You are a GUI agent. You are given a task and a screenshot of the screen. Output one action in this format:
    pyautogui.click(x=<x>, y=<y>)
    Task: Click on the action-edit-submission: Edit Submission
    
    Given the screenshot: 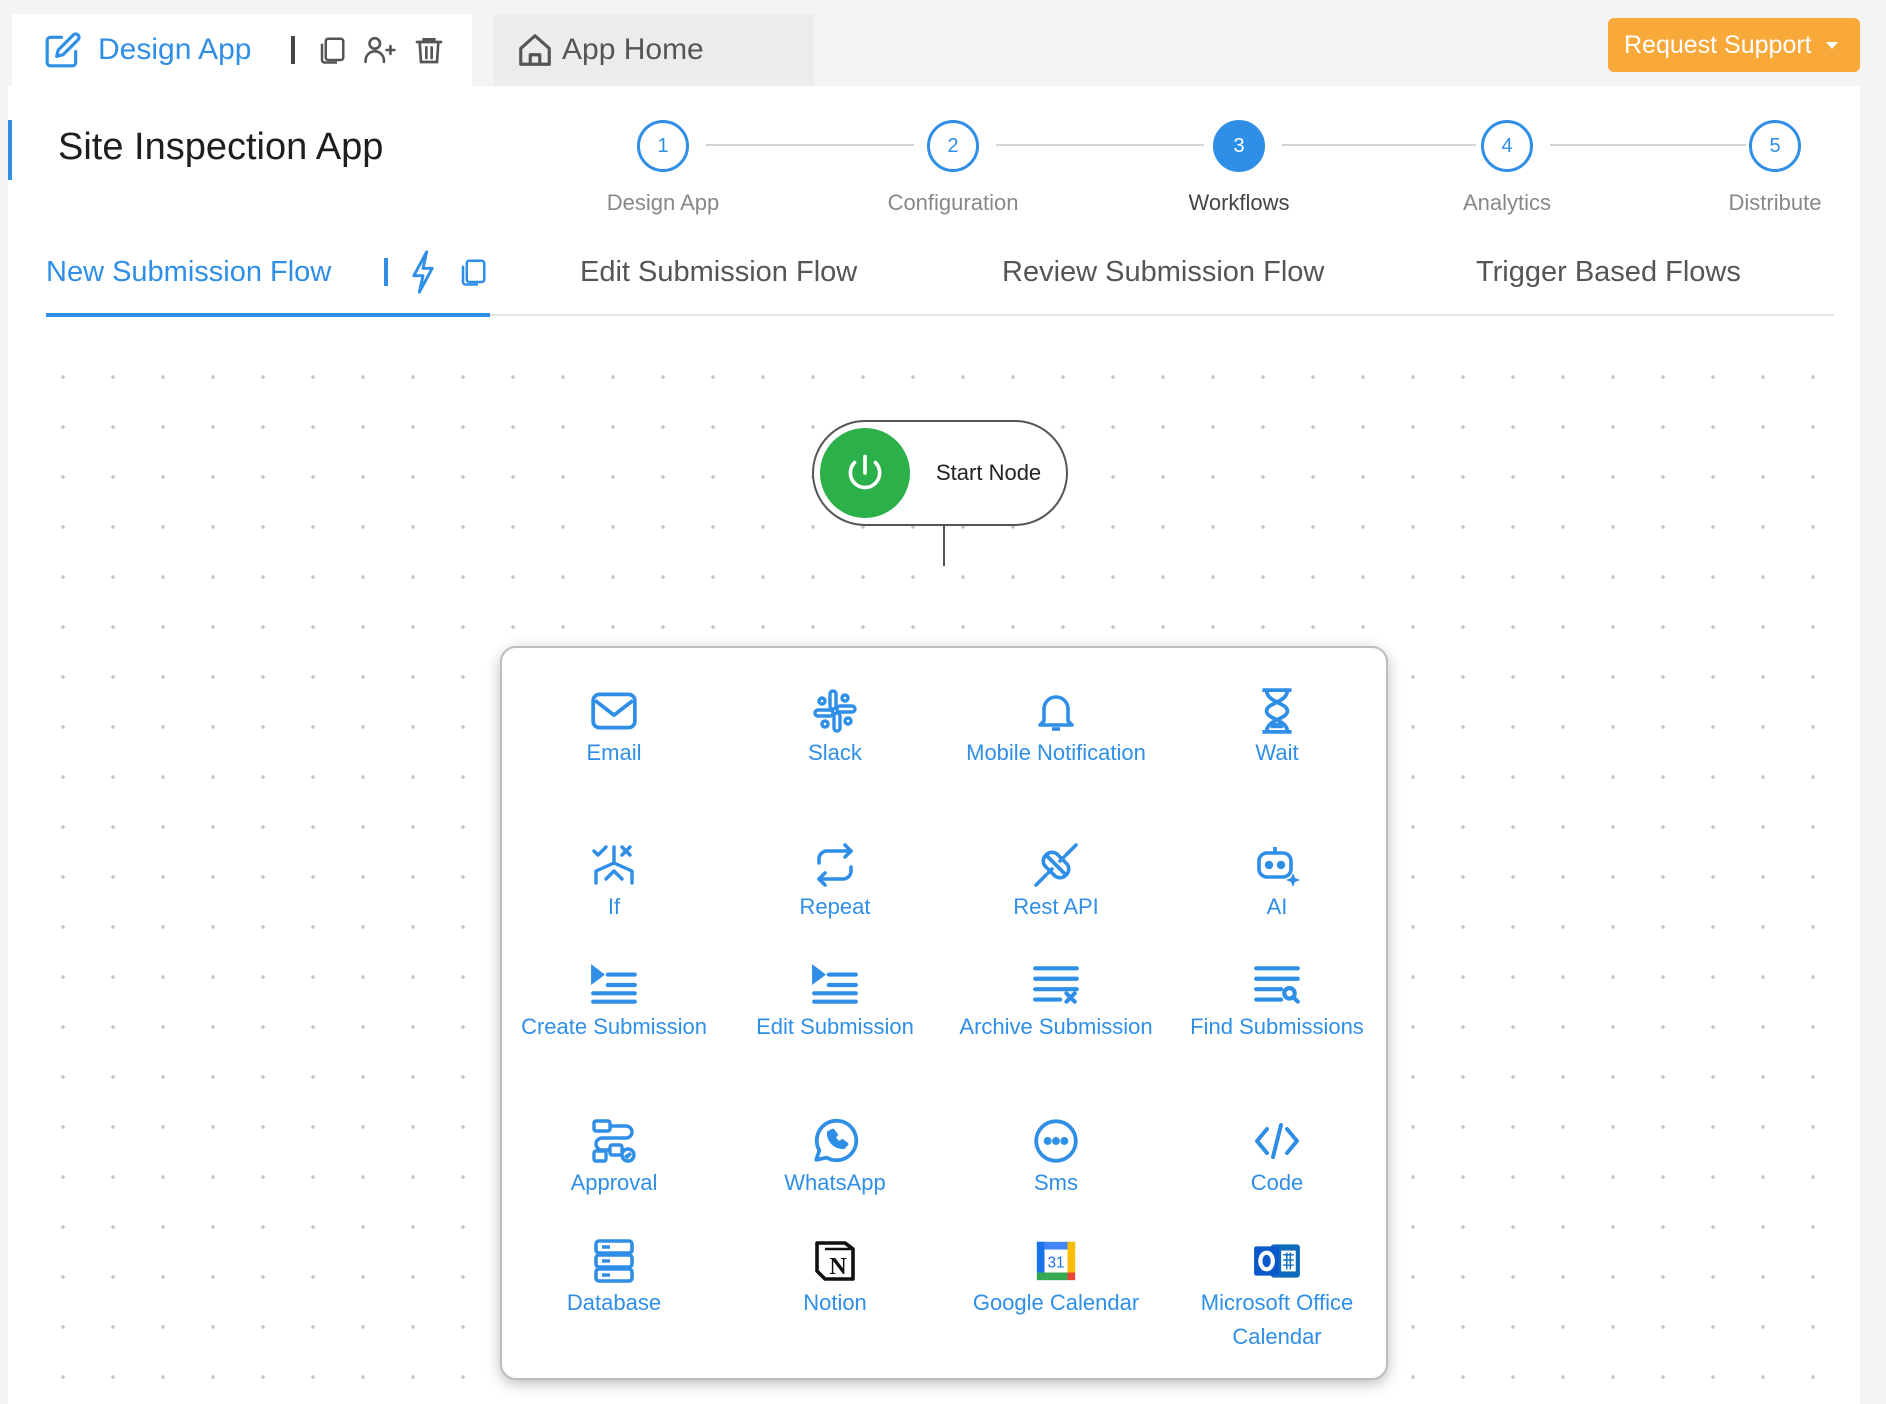 What is the action you would take?
    pyautogui.click(x=835, y=1002)
    